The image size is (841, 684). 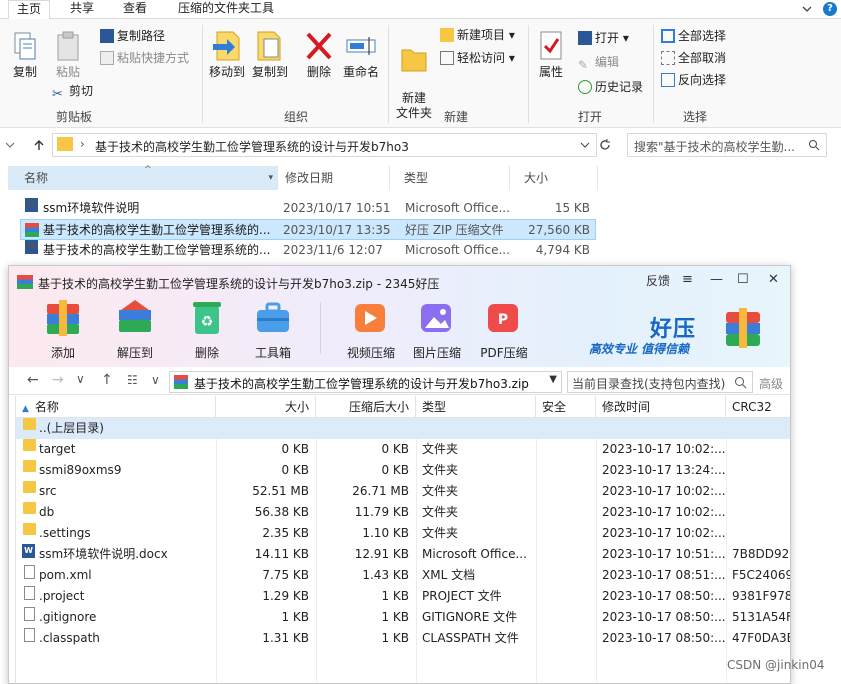 What do you see at coordinates (395, 638) in the screenshot?
I see `file-packed-size: 1 KB` at bounding box center [395, 638].